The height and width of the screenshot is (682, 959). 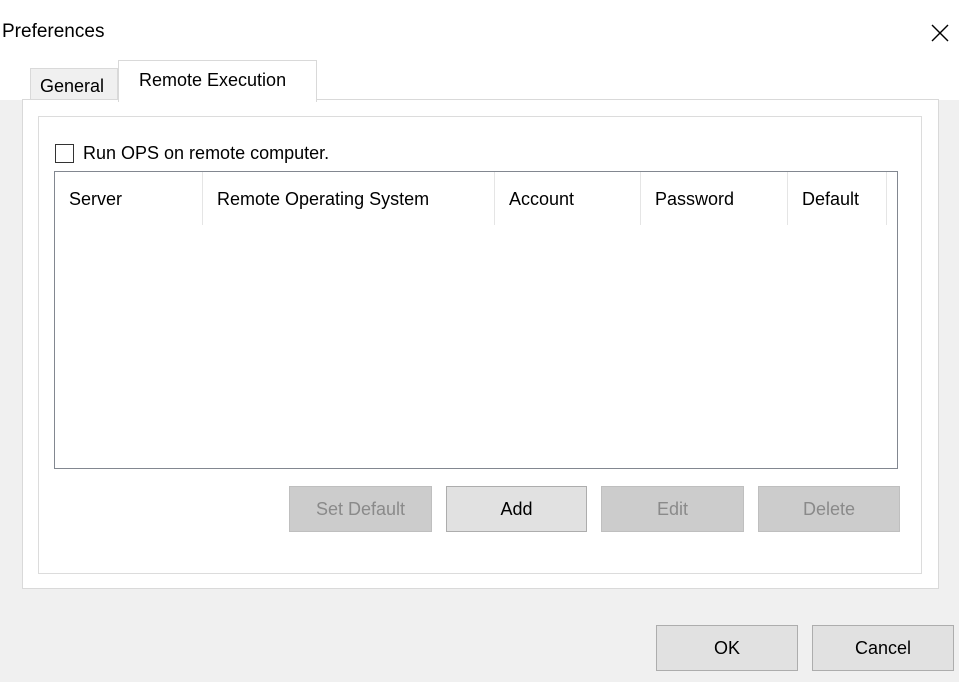 What do you see at coordinates (479, 30) in the screenshot?
I see `title-bar: Preferences` at bounding box center [479, 30].